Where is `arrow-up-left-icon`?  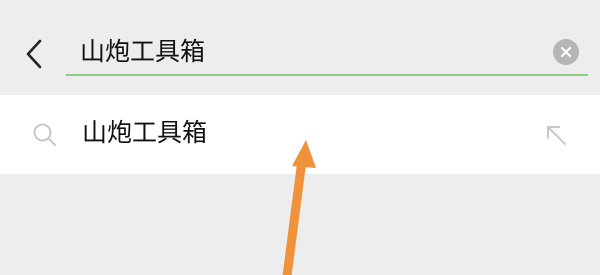
arrow-up-left-icon is located at coordinates (556, 135).